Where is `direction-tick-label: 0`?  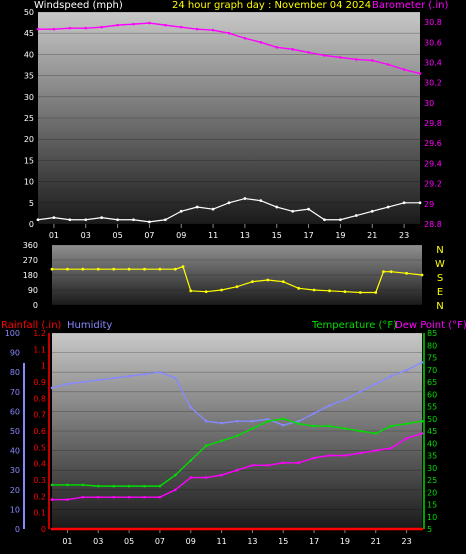 direction-tick-label: 0 is located at coordinates (35, 305).